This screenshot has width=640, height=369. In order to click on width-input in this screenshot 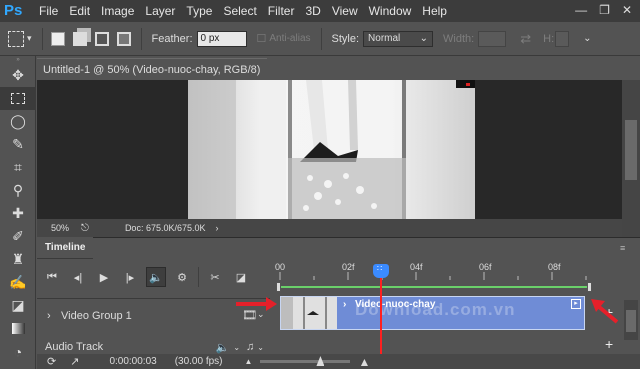, I will do `click(492, 38)`.